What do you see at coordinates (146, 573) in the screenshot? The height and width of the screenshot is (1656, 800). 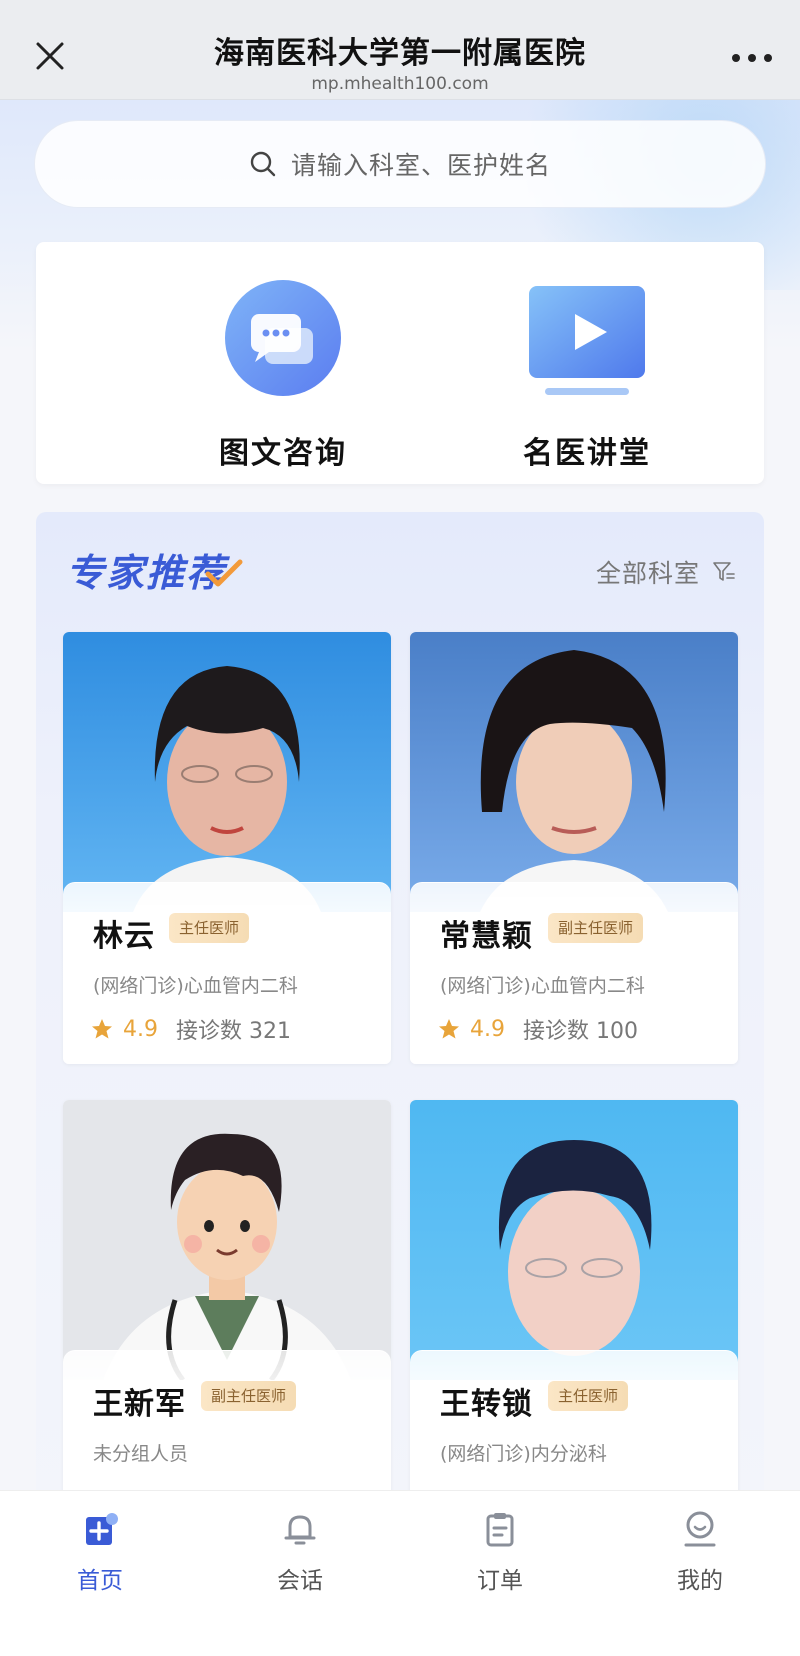 I see `experts-title: 专家推荐` at bounding box center [146, 573].